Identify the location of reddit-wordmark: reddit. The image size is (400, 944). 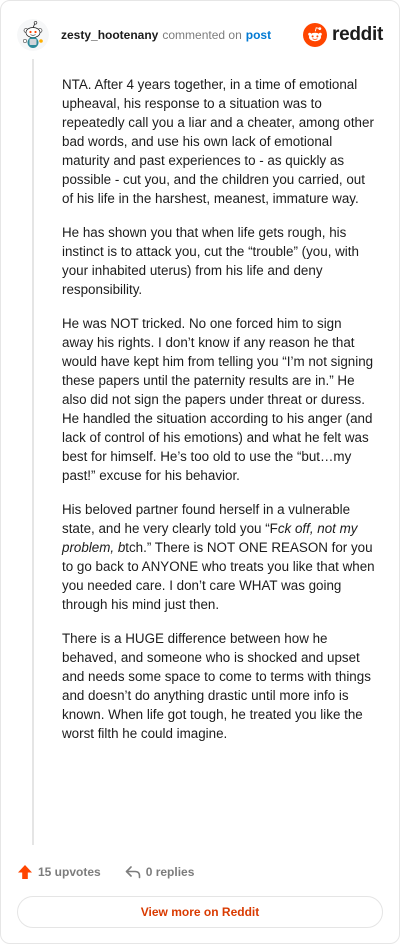
(357, 34).